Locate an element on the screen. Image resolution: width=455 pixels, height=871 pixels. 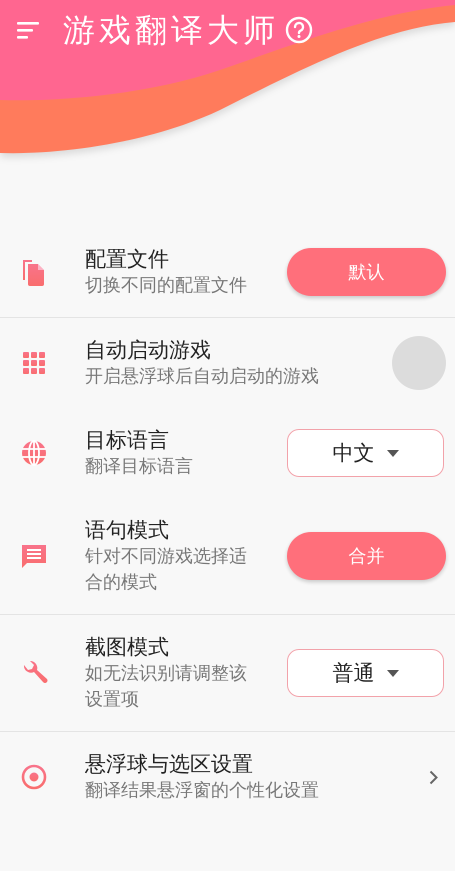
setting-title: 悬浮球与选区设置 is located at coordinates (169, 764).